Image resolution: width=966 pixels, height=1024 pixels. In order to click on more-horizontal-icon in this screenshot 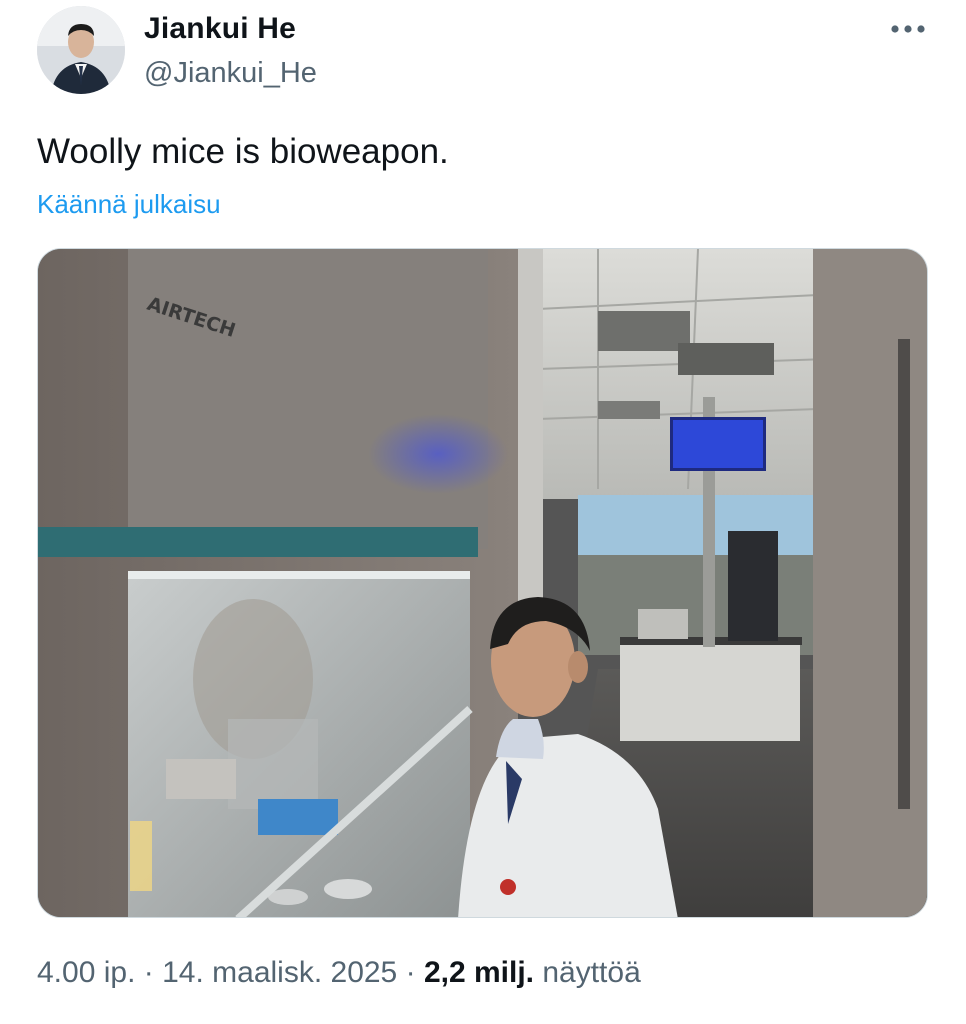, I will do `click(908, 29)`.